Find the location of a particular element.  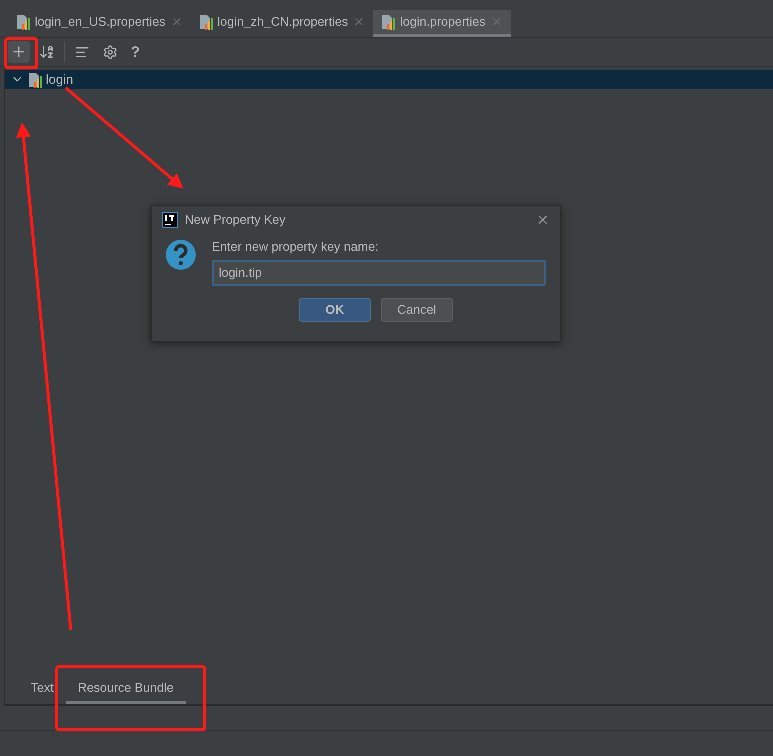

settings-icon is located at coordinates (110, 52).